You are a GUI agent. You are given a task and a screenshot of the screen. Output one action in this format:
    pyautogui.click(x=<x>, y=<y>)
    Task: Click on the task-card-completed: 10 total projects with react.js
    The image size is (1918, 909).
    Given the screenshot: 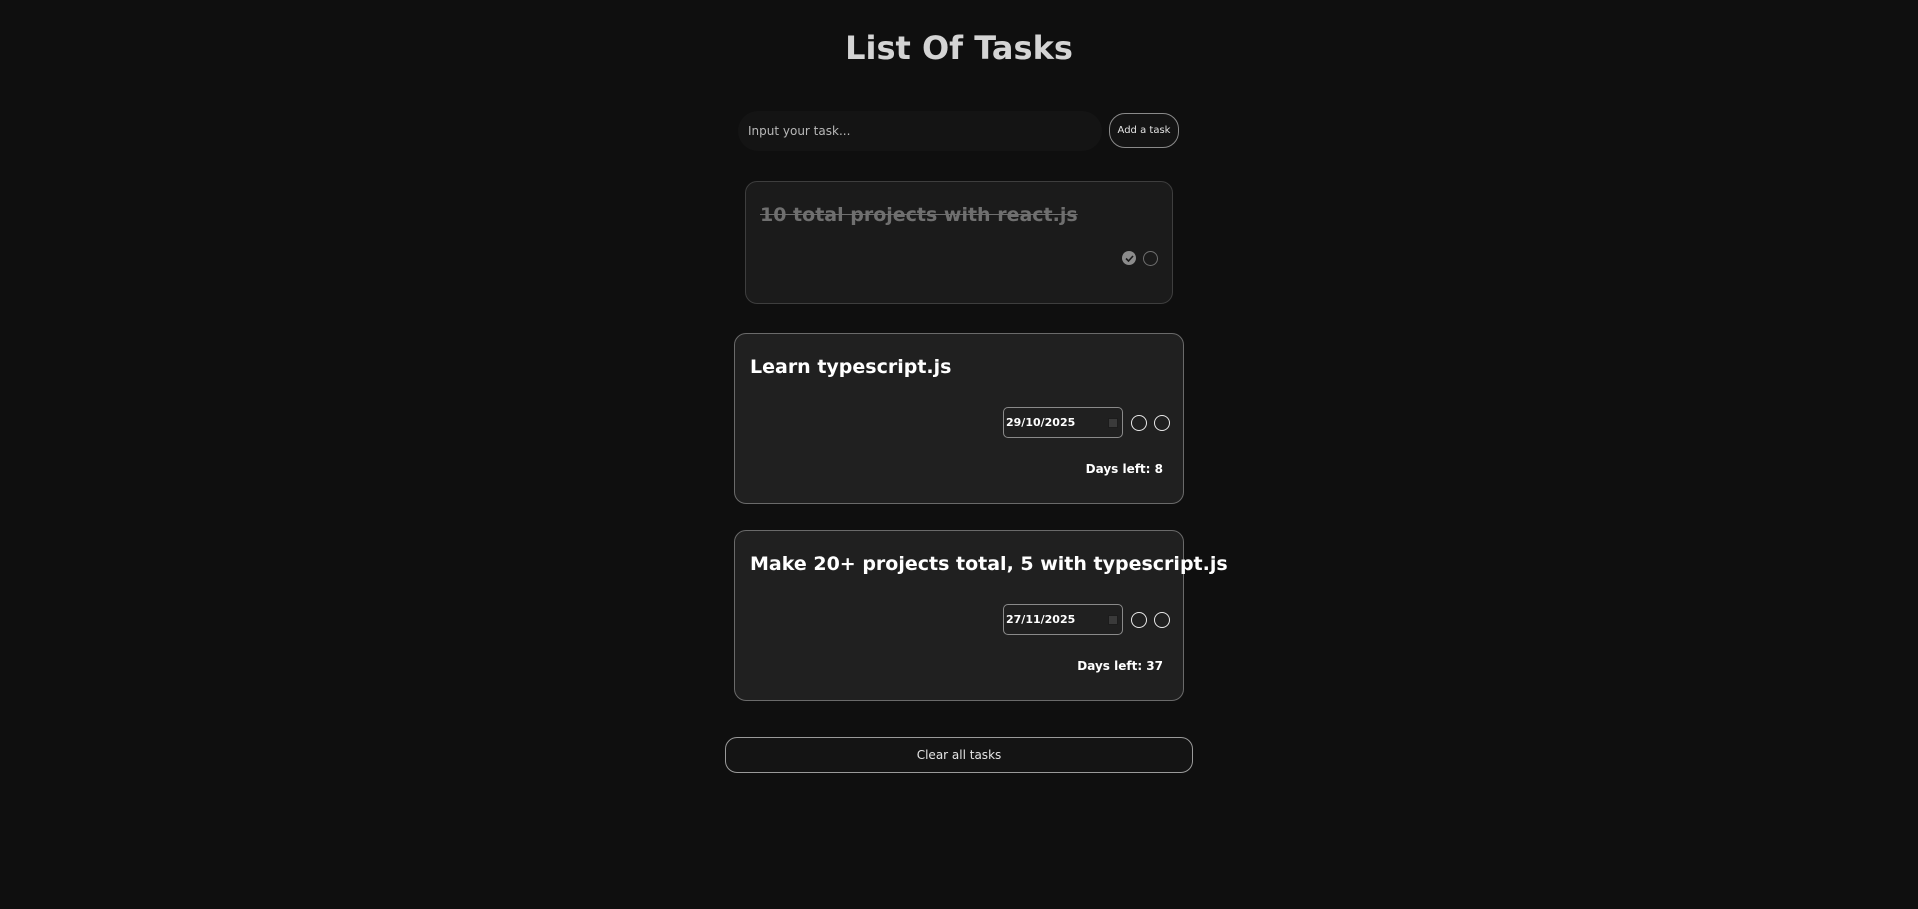 What is the action you would take?
    pyautogui.click(x=959, y=242)
    